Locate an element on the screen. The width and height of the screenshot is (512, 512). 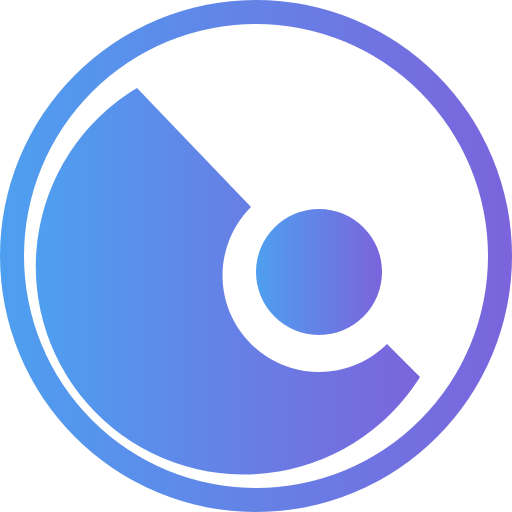
disc-hub is located at coordinates (319, 272).